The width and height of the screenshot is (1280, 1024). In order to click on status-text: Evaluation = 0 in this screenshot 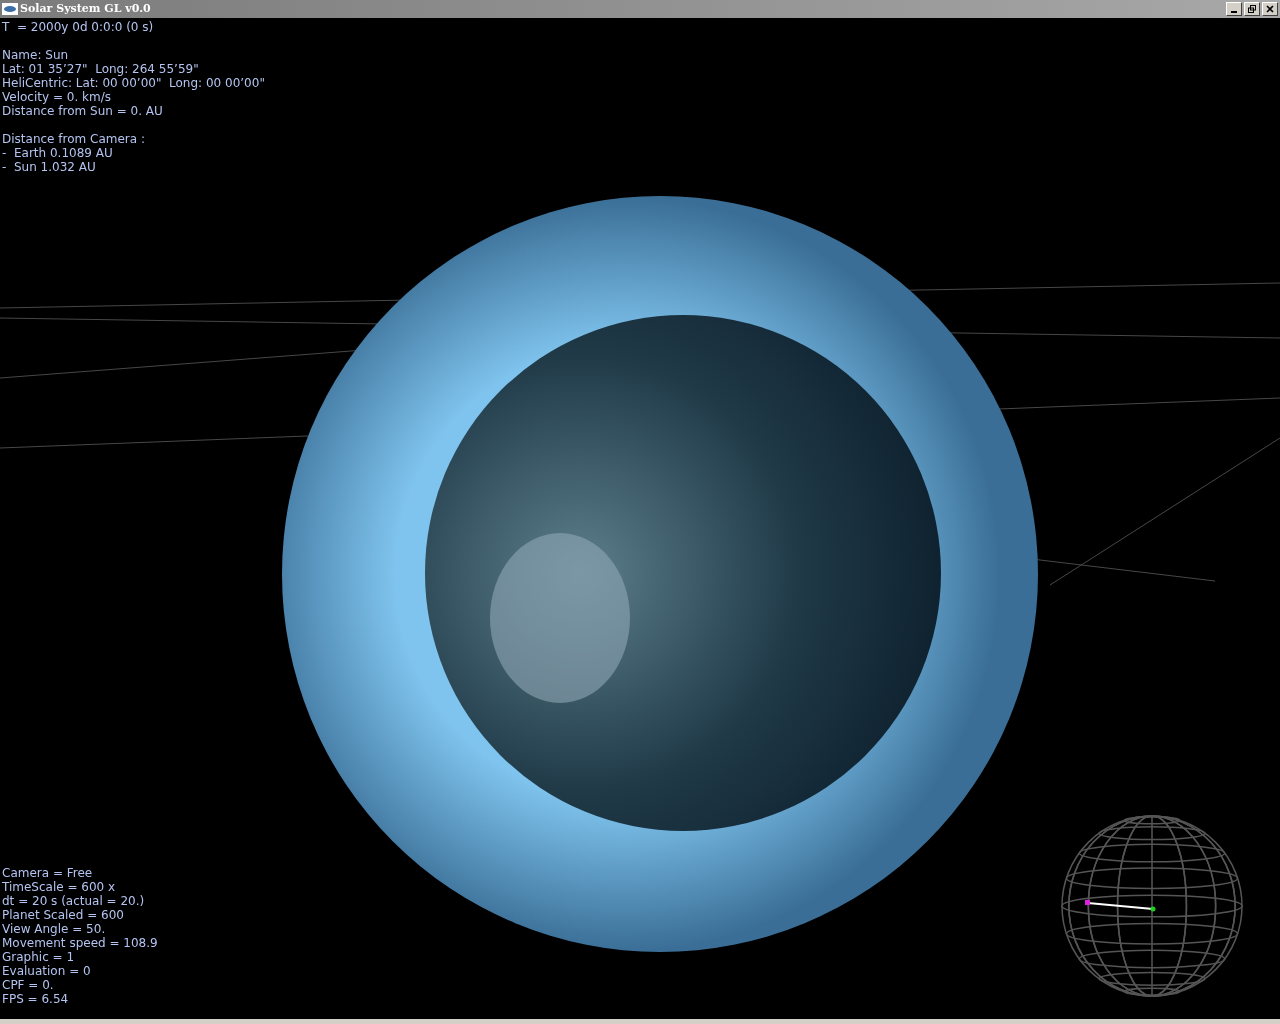, I will do `click(46, 971)`.